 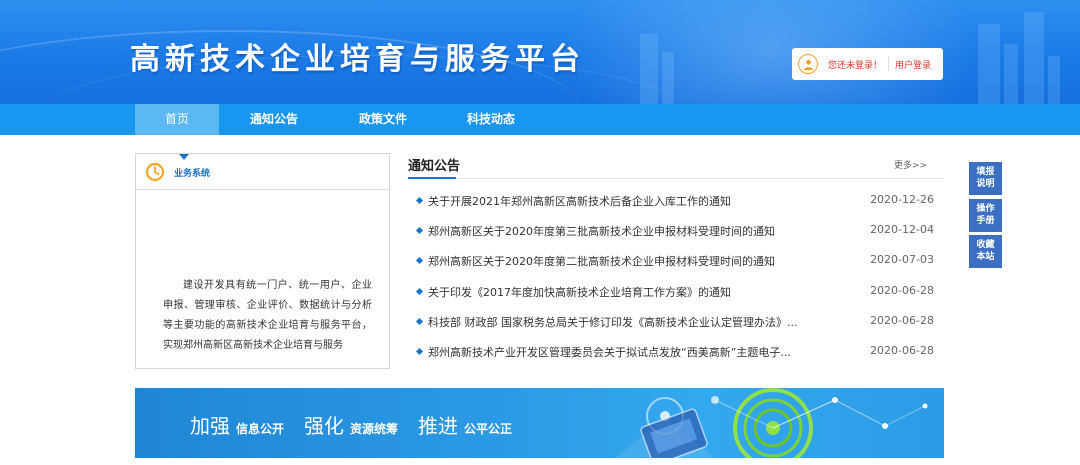 I want to click on user-icon, so click(x=808, y=64).